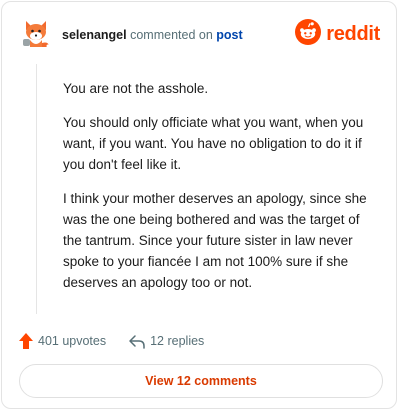 The height and width of the screenshot is (412, 400). I want to click on fox-avatar-icon, so click(36, 33).